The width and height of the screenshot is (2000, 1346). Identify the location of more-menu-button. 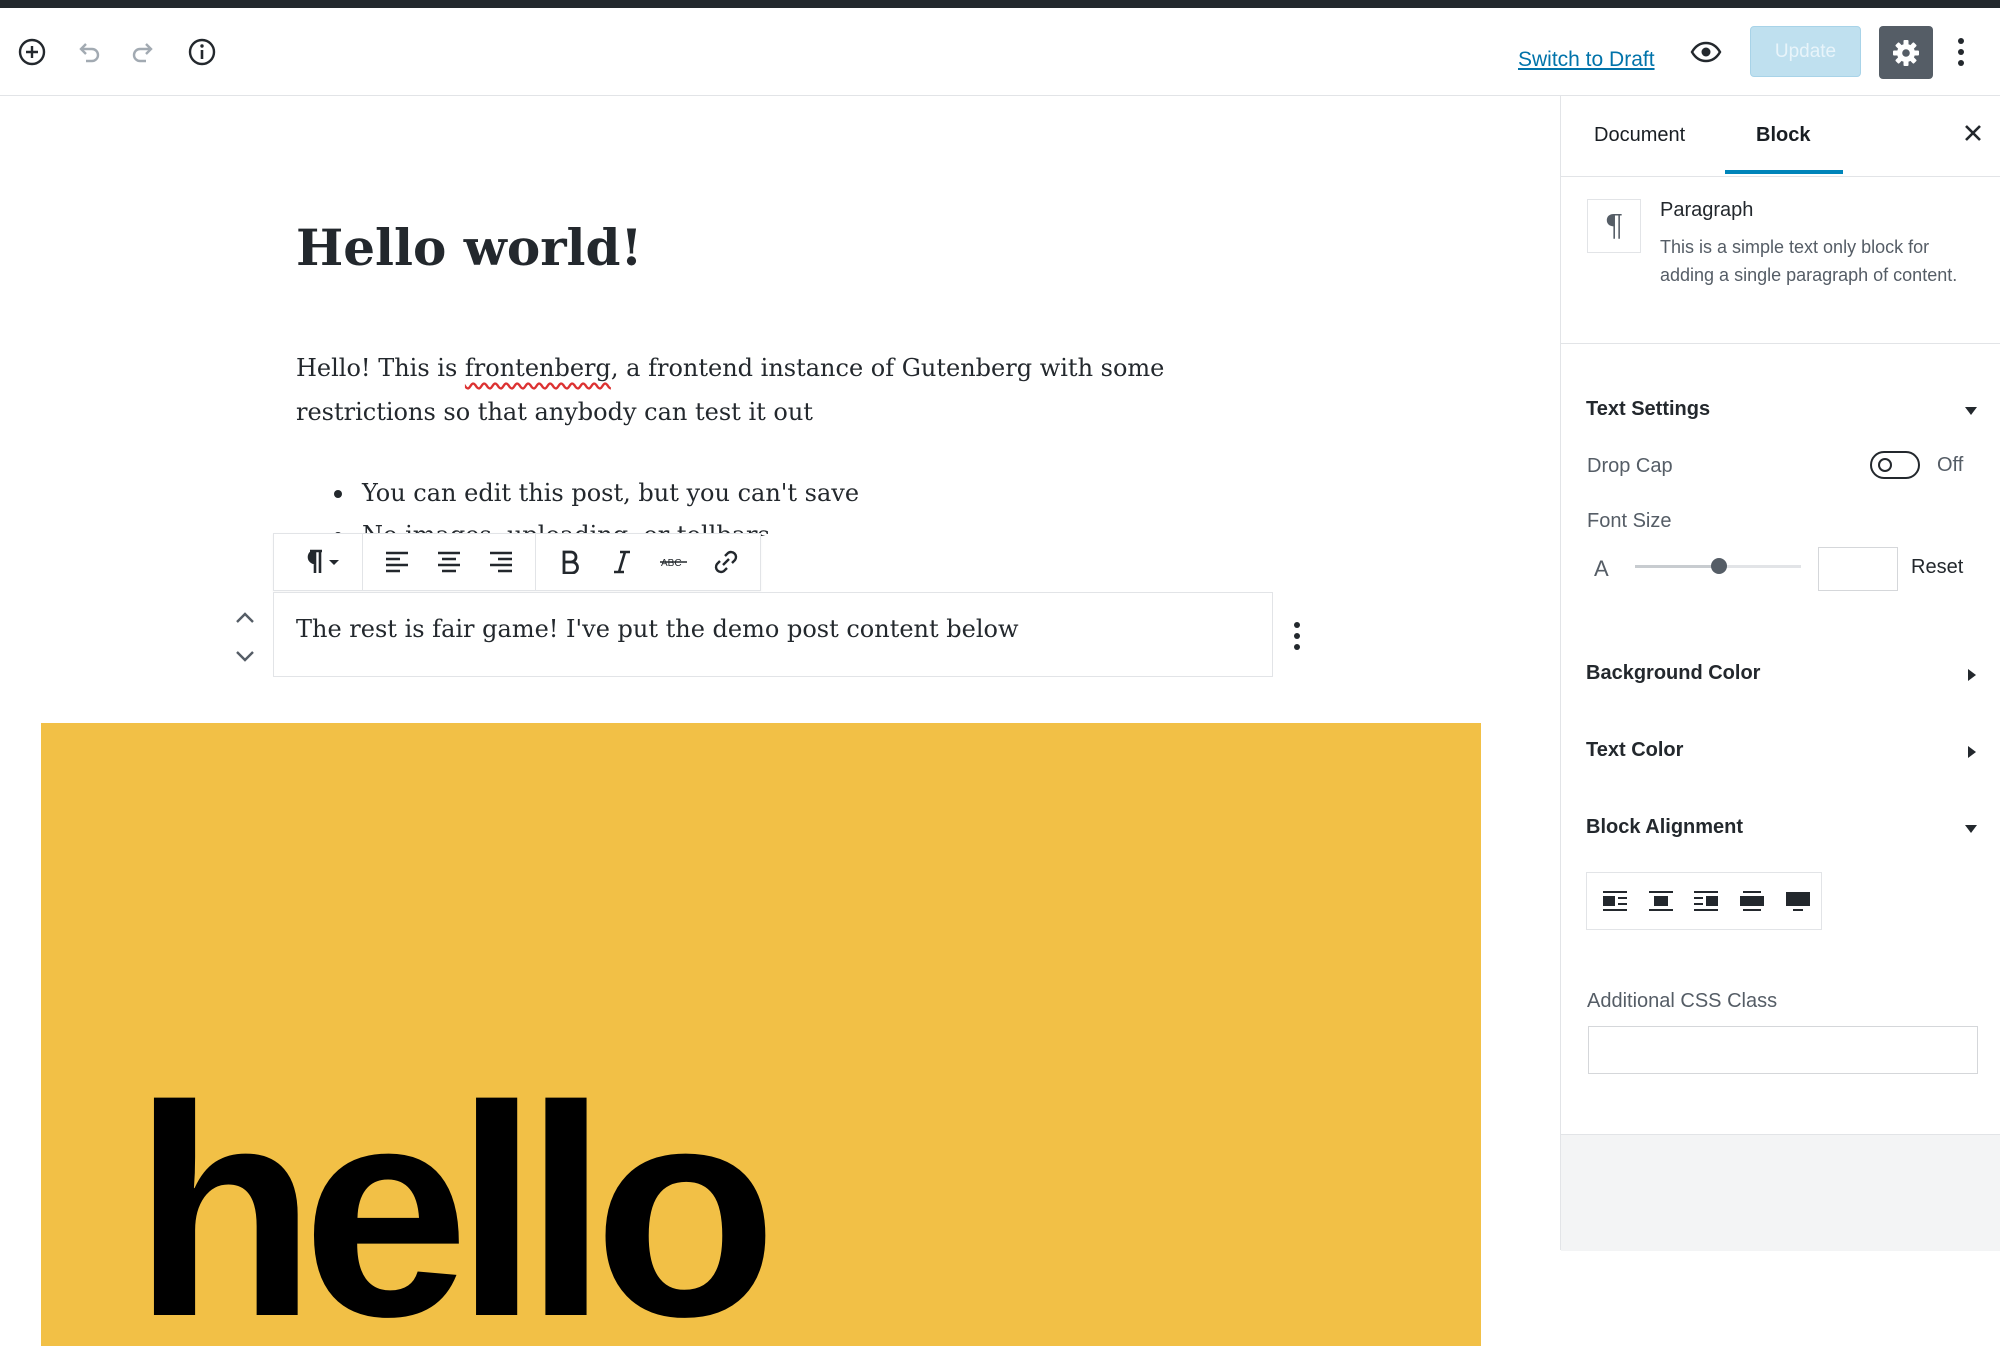
(1961, 52).